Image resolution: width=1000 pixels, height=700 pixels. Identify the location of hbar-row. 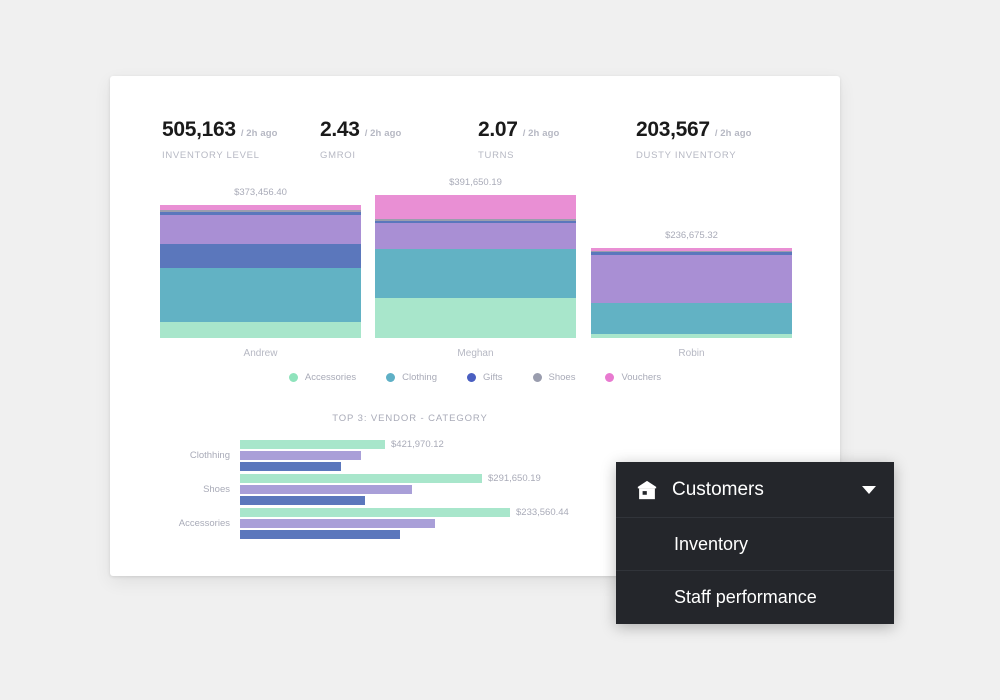
(540, 455).